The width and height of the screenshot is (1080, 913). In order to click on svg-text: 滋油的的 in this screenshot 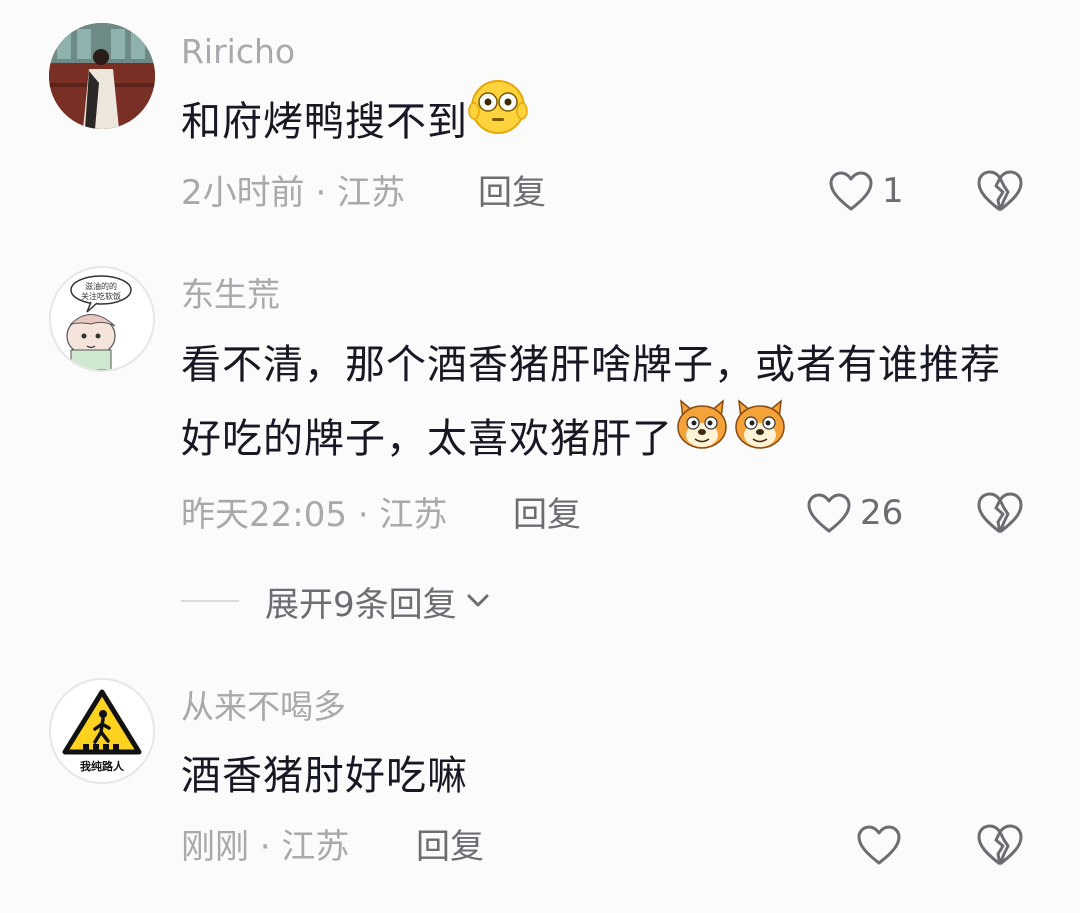, I will do `click(101, 286)`.